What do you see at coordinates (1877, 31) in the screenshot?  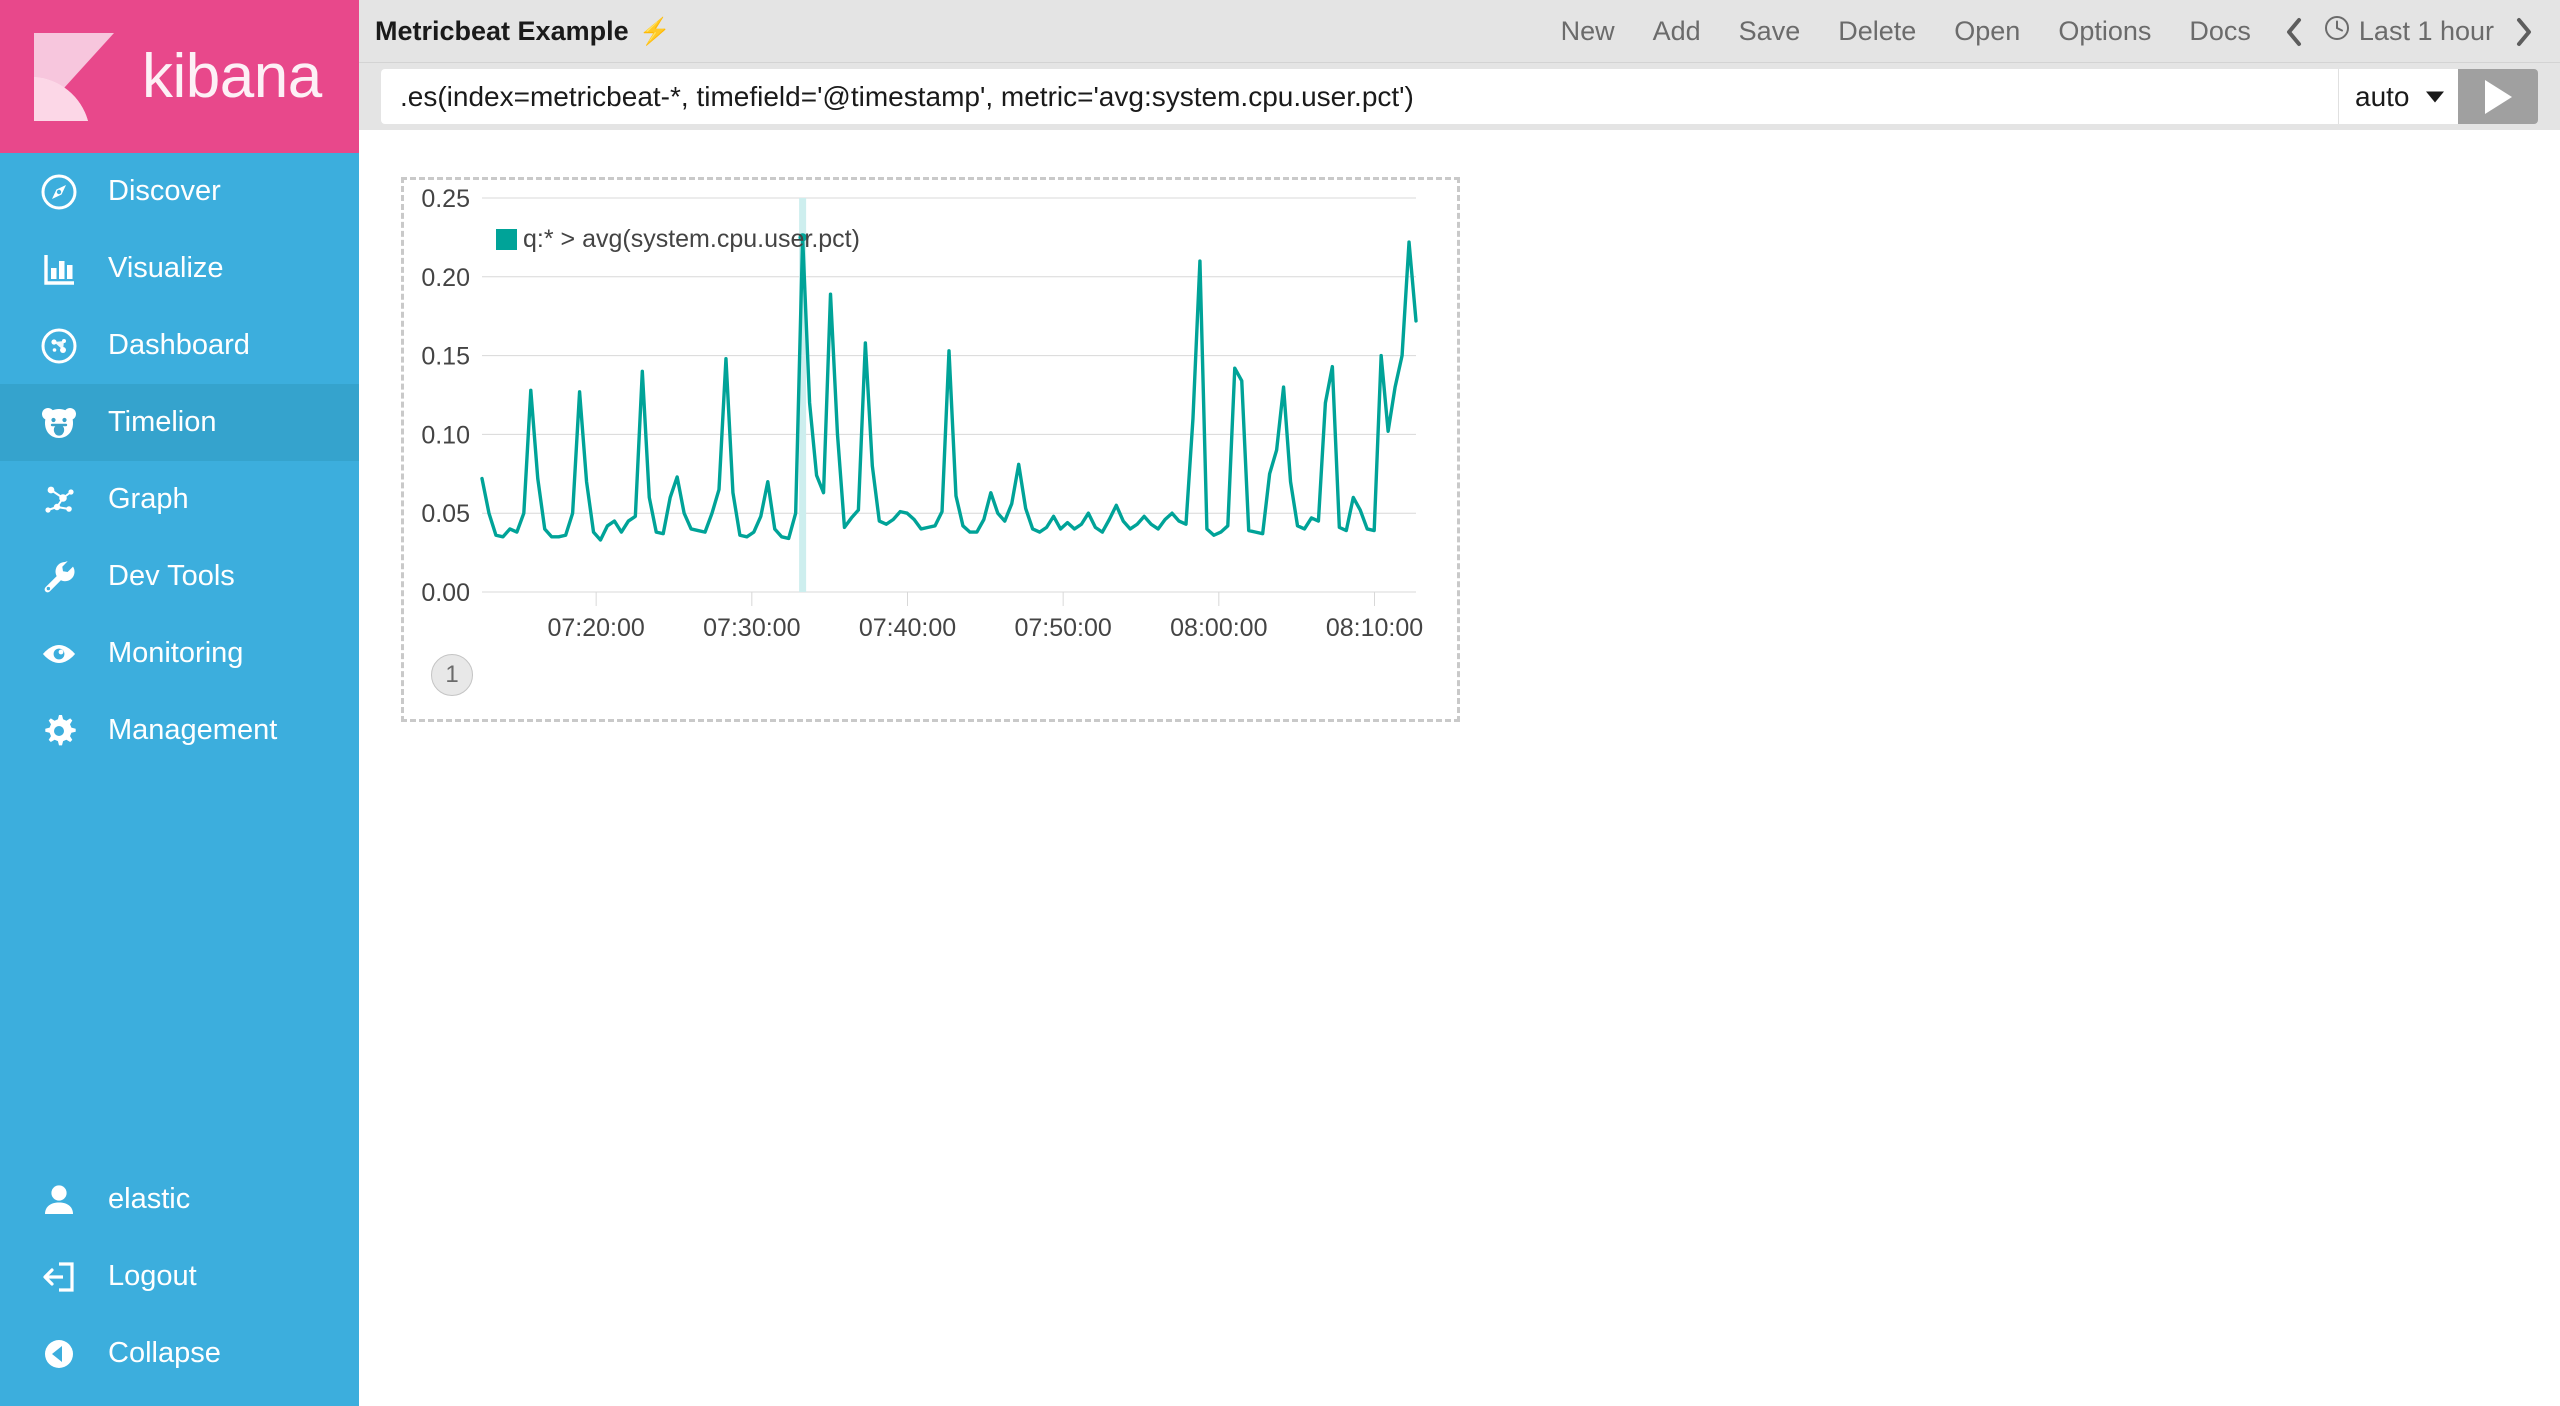 I see `menu-item-delete: Delete` at bounding box center [1877, 31].